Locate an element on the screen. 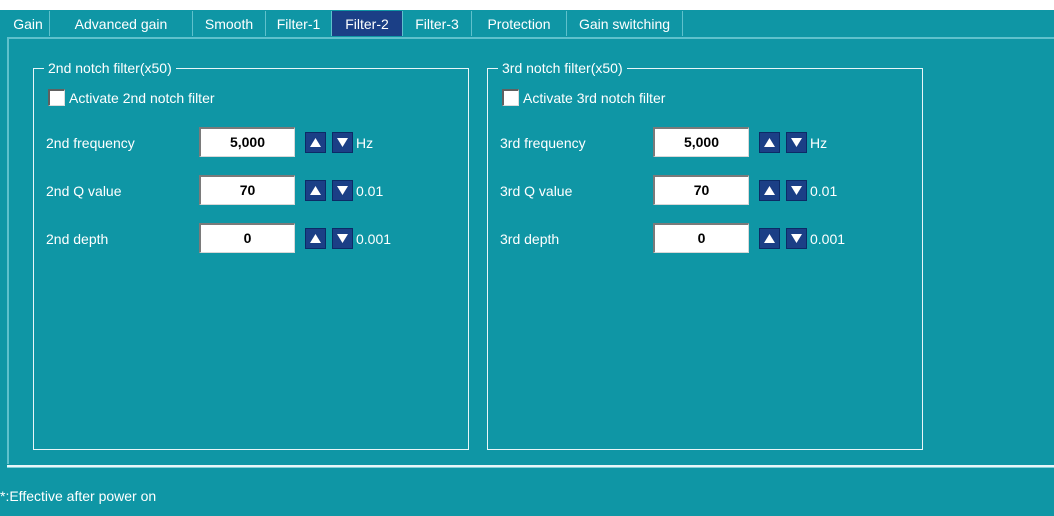 The image size is (1054, 516). tab-smooth: Smooth is located at coordinates (229, 23).